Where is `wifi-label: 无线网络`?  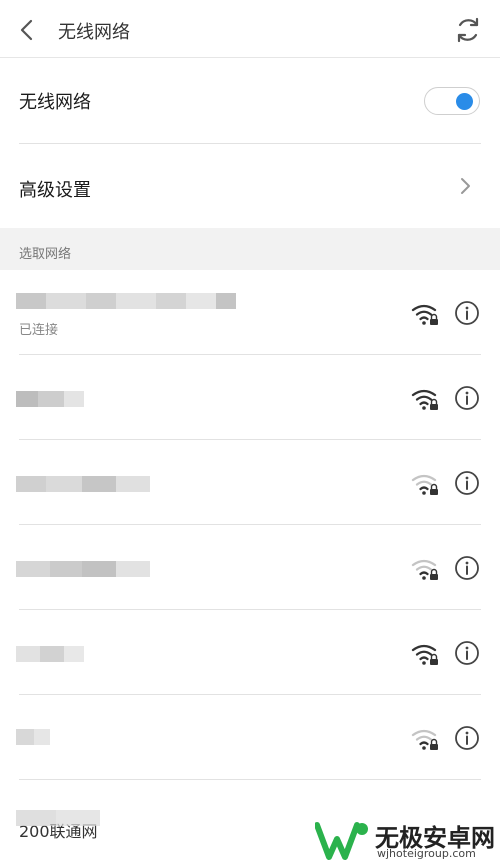
wifi-label: 无线网络 is located at coordinates (55, 102).